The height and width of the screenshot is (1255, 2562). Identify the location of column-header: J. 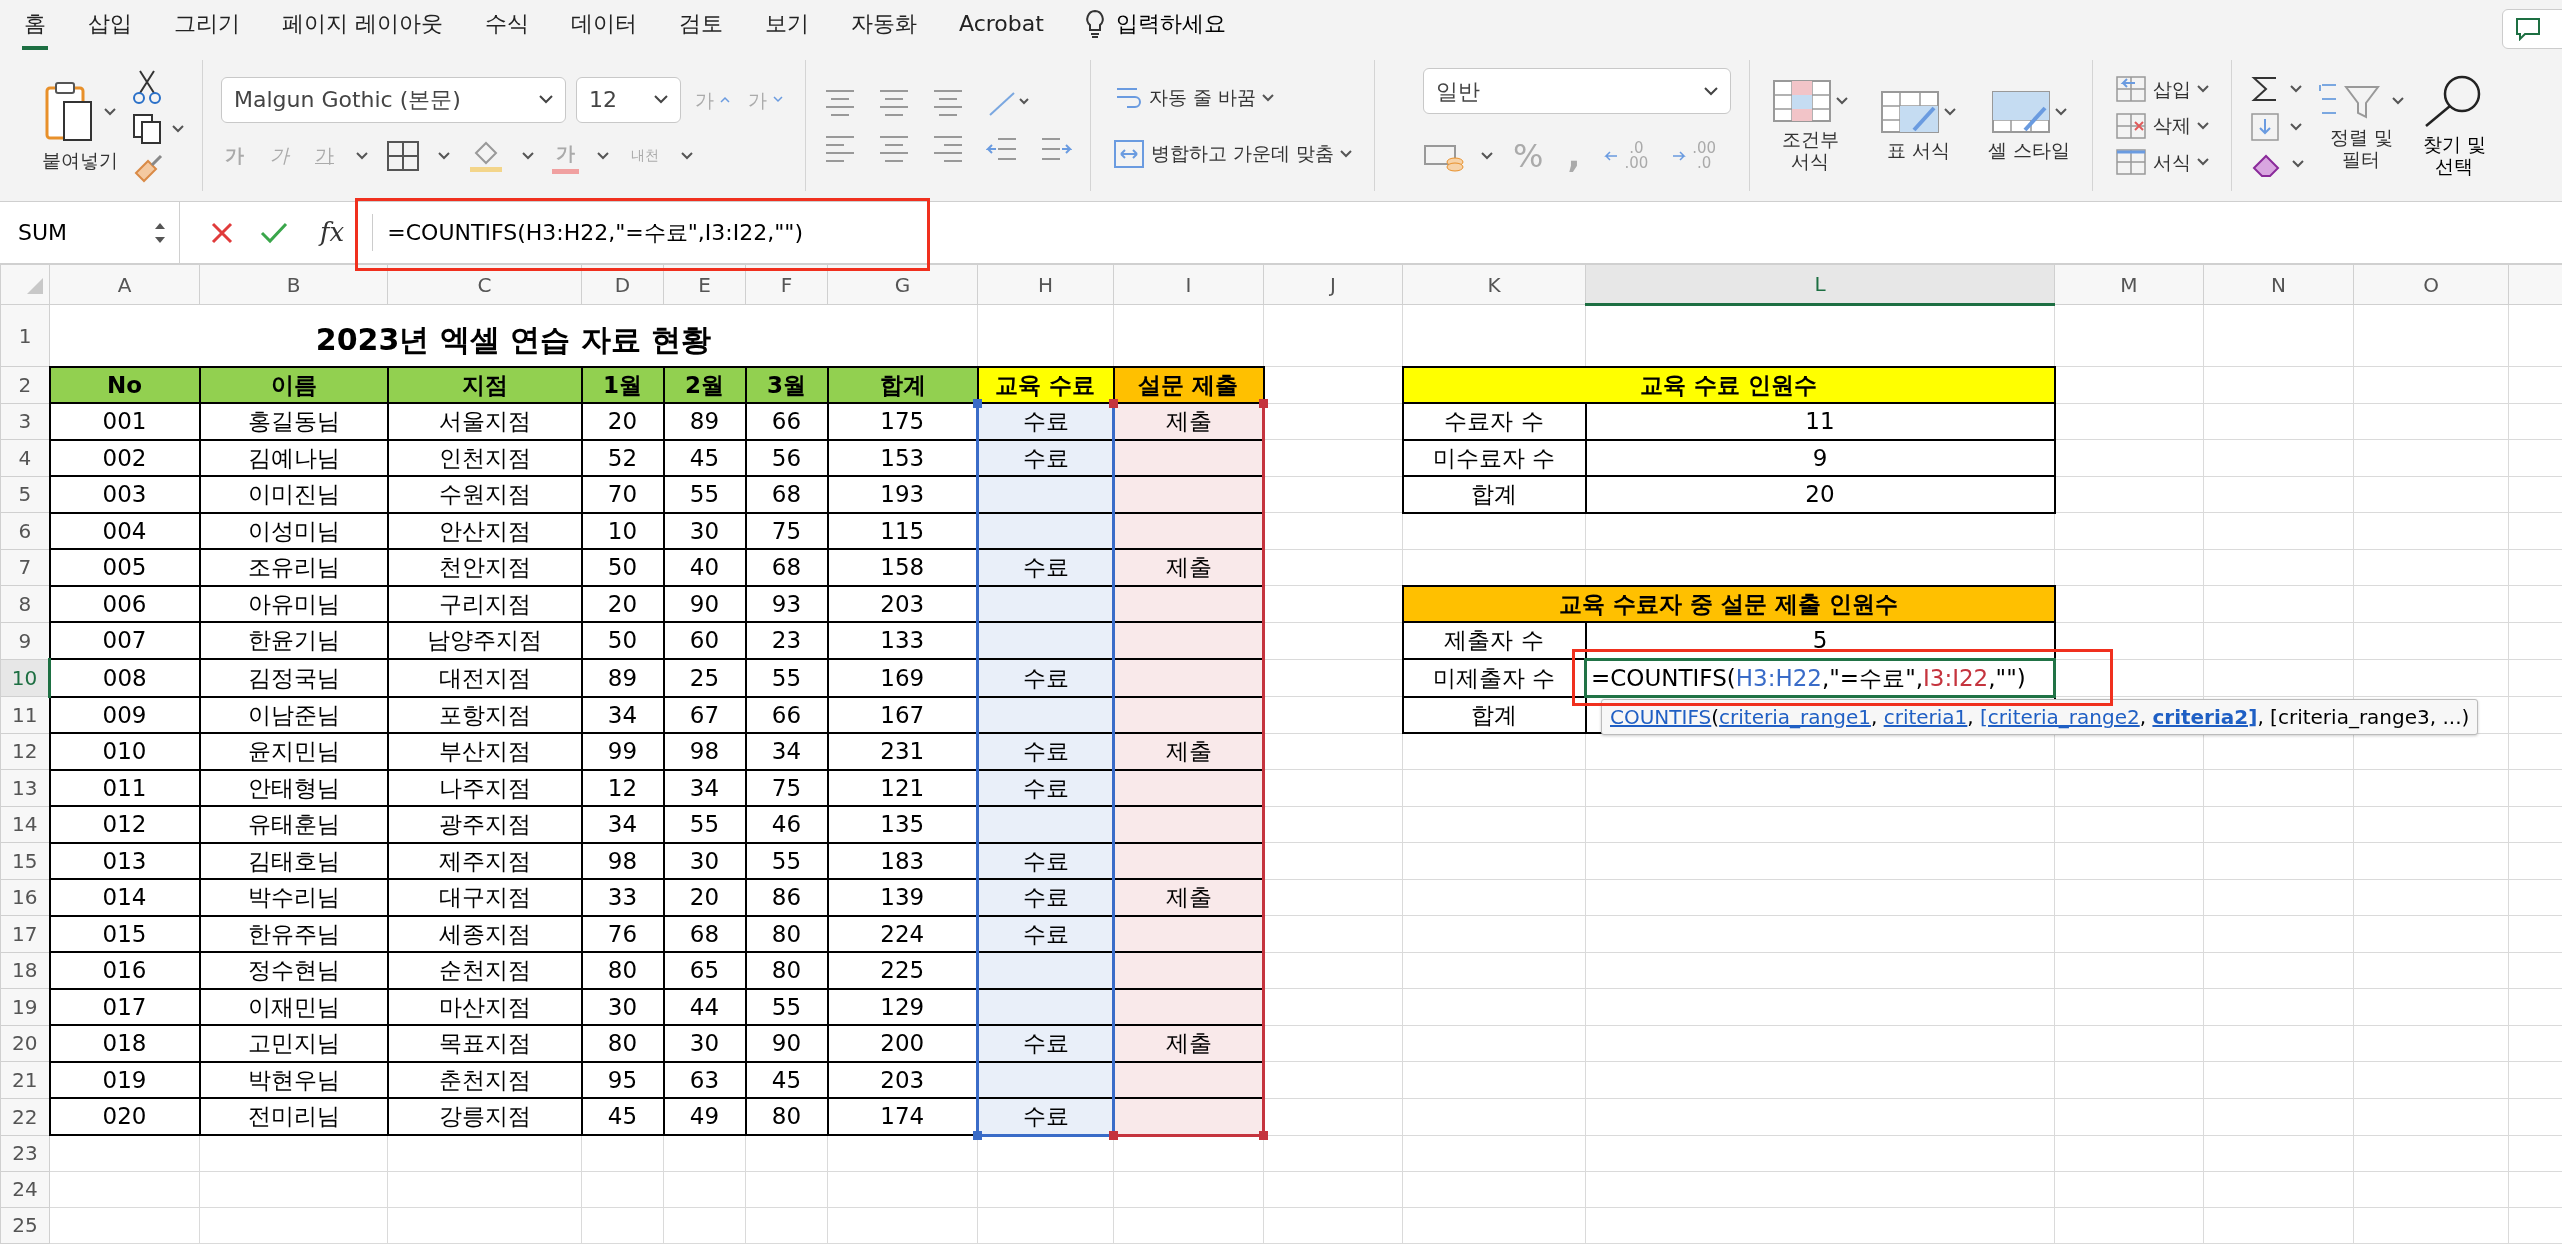
(1333, 284).